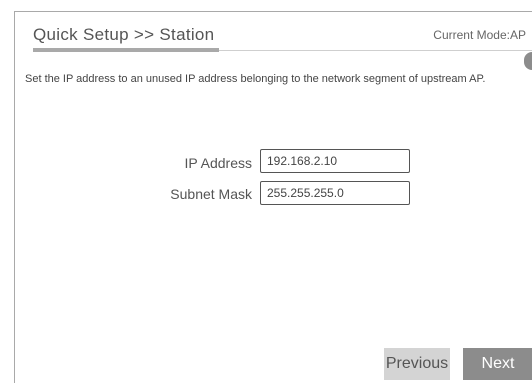 This screenshot has width=532, height=383. Describe the element at coordinates (497, 364) in the screenshot. I see `next-button: Next` at that location.